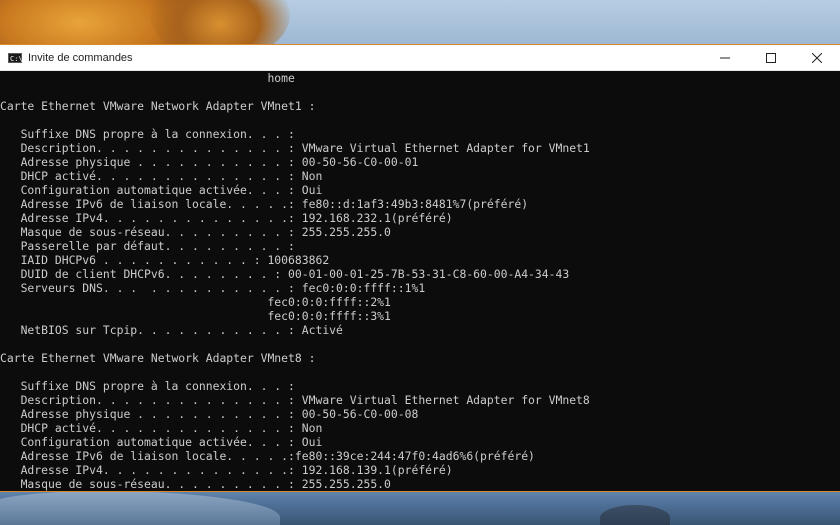  I want to click on wallpaper-rock-dark, so click(635, 515).